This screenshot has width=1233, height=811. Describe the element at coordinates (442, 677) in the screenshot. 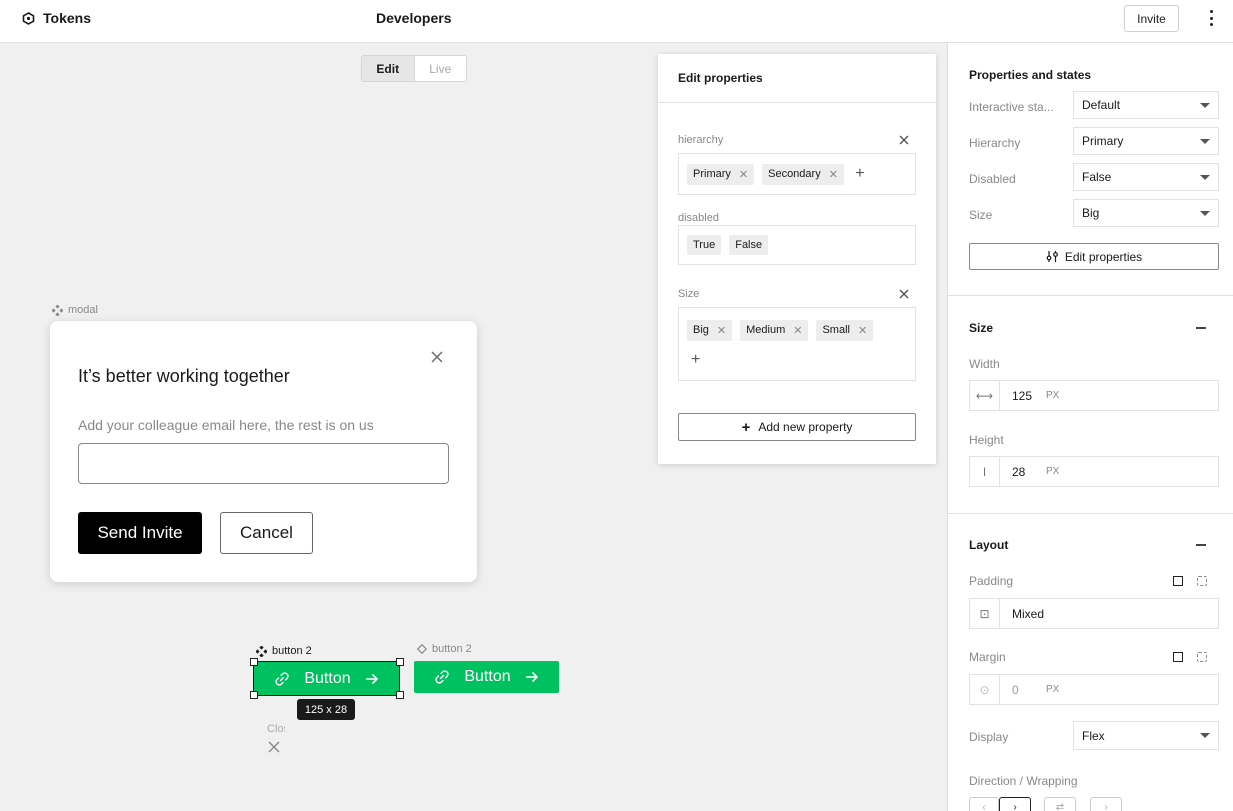

I see `link-icon` at that location.